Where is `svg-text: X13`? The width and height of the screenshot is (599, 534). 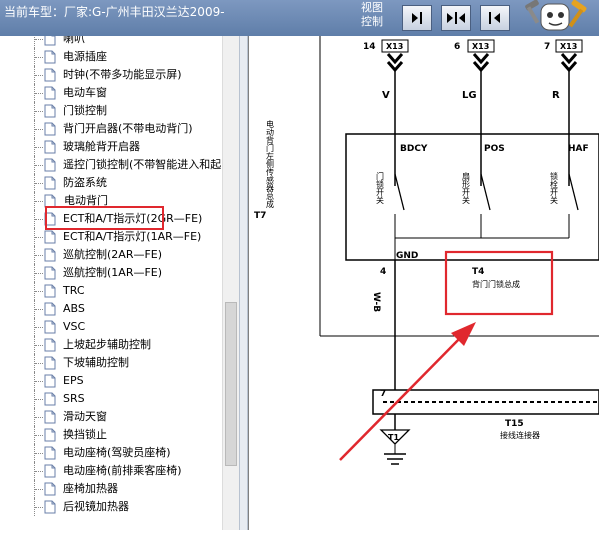
svg-text: X13 is located at coordinates (394, 46).